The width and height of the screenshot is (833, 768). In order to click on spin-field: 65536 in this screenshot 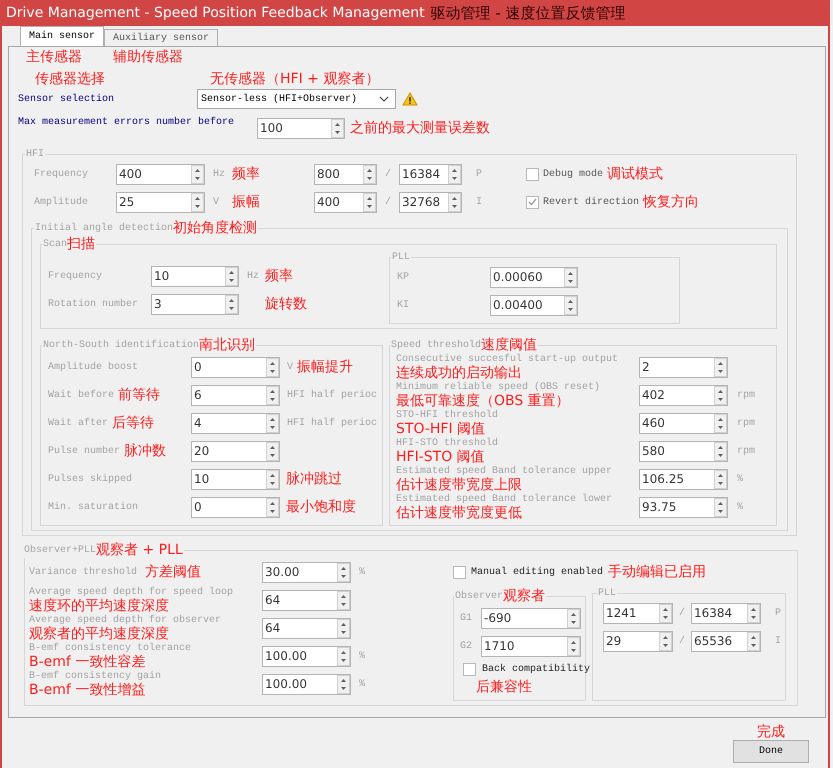, I will do `click(726, 641)`.